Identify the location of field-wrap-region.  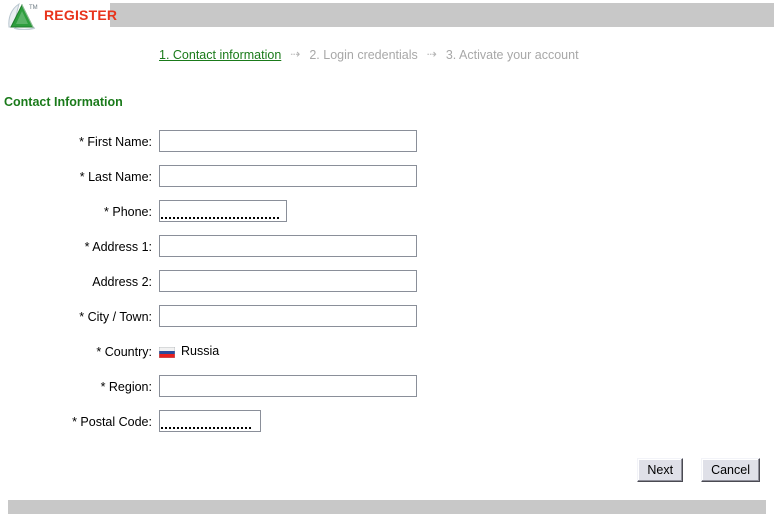
(288, 386).